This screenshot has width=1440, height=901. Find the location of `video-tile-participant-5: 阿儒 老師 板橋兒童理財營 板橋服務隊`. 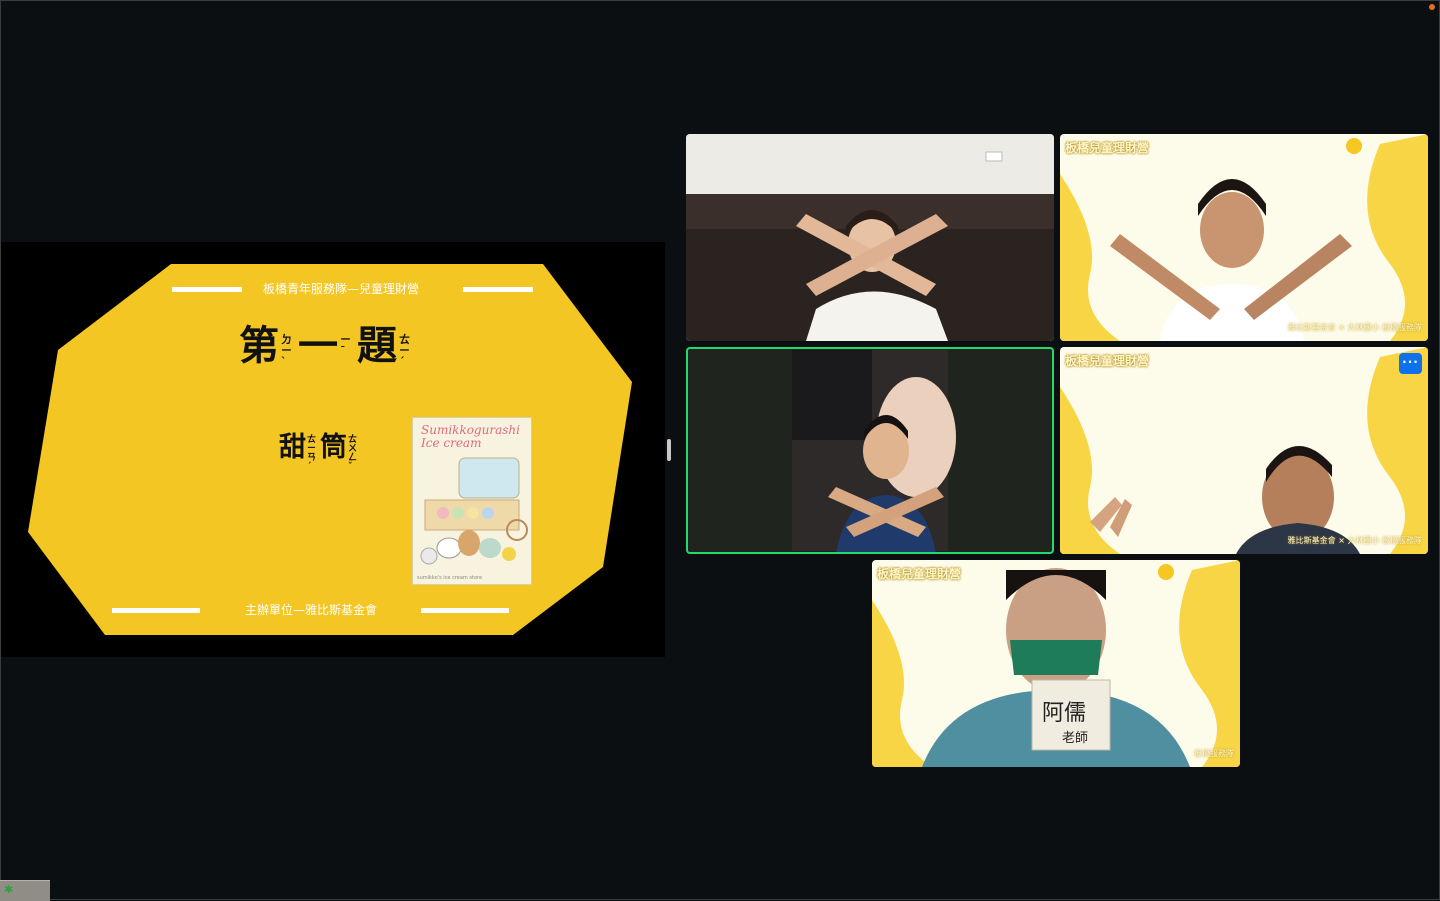

video-tile-participant-5: 阿儒 老師 板橋兒童理財營 板橋服務隊 is located at coordinates (1056, 663).